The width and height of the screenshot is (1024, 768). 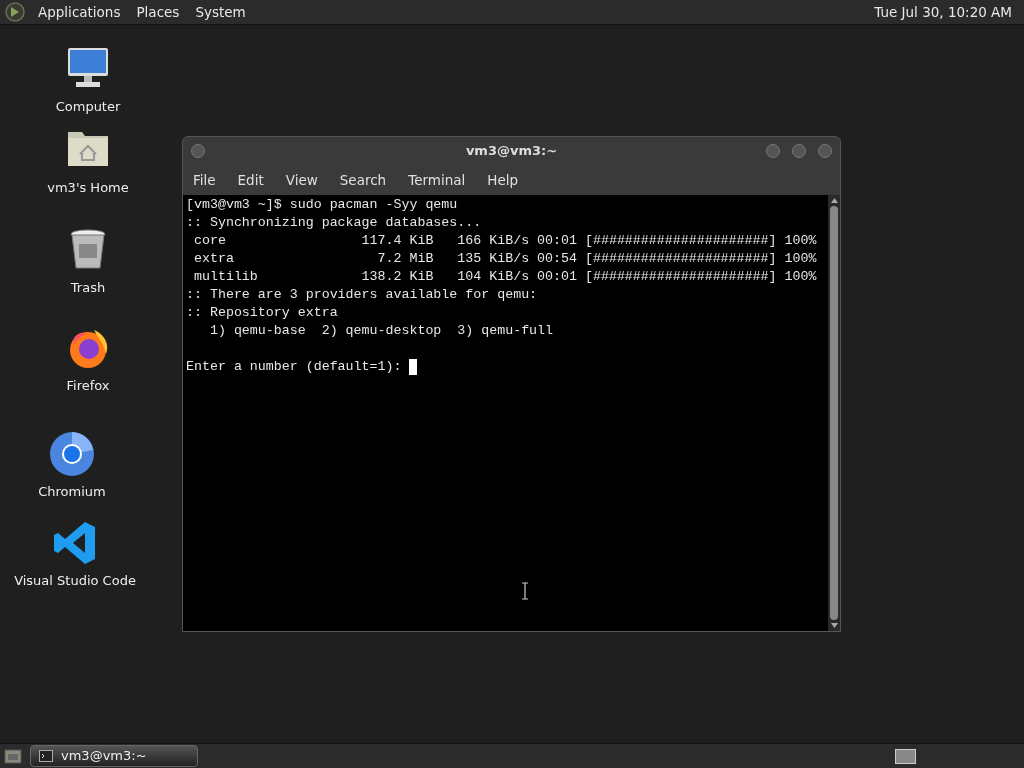 What do you see at coordinates (834, 200) in the screenshot?
I see `scroll-up-icon` at bounding box center [834, 200].